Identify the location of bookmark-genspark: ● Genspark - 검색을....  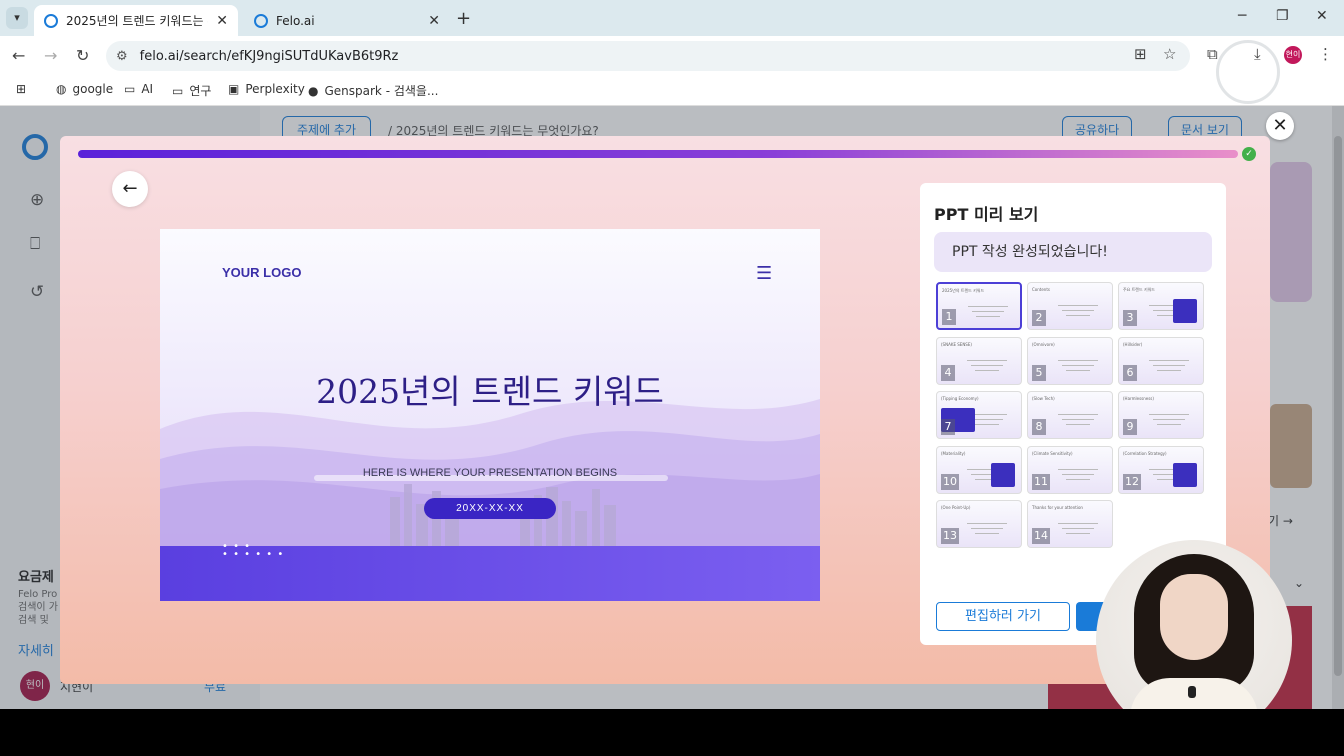
(373, 90).